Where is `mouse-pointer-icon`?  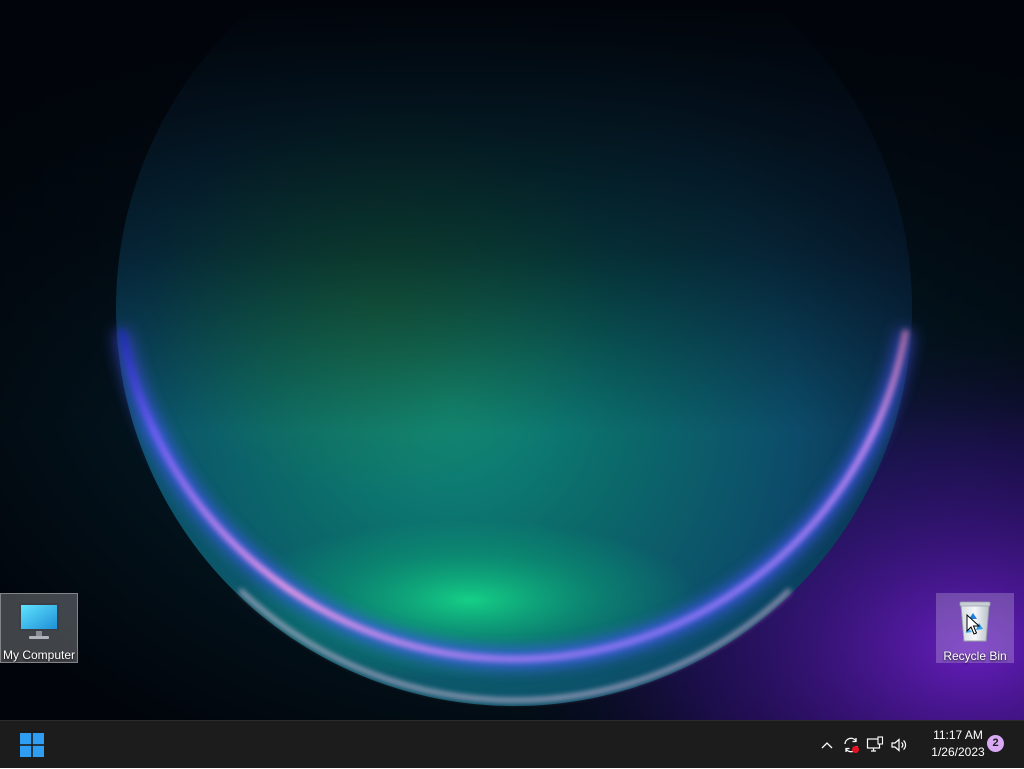 mouse-pointer-icon is located at coordinates (973, 624).